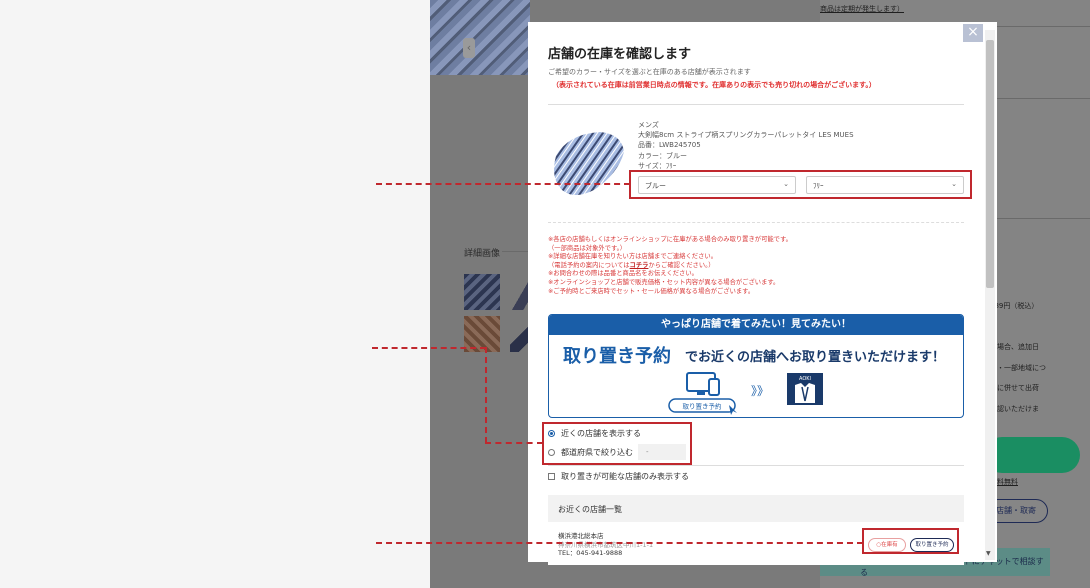 Image resolution: width=1090 pixels, height=588 pixels. What do you see at coordinates (589, 265) in the screenshot?
I see `note-text: （電話予約の案内については` at bounding box center [589, 265].